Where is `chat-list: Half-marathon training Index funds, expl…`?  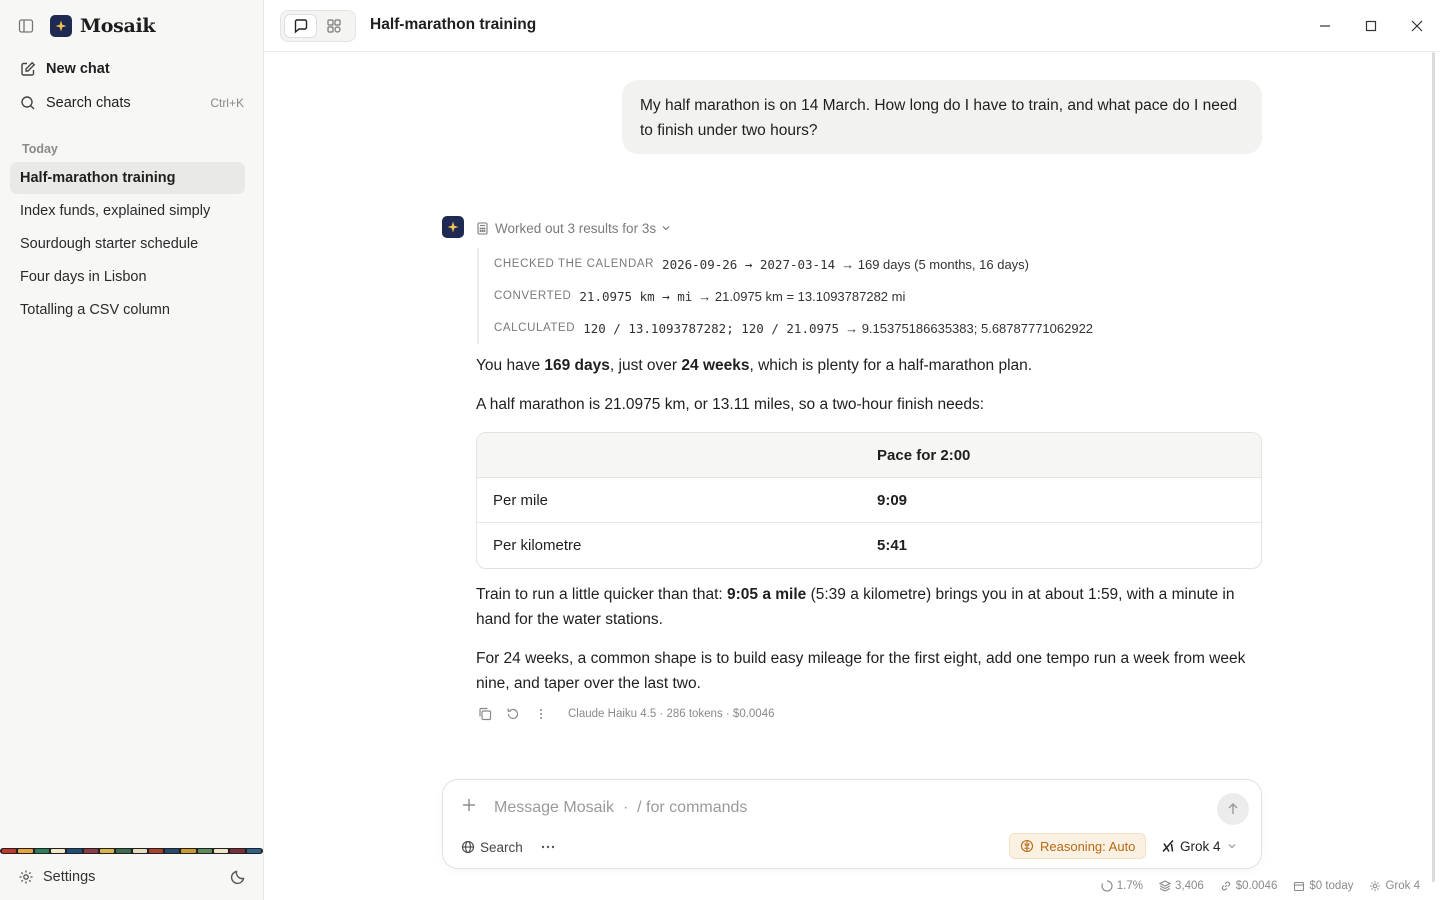 chat-list: Half-marathon training Index funds, expl… is located at coordinates (127, 244).